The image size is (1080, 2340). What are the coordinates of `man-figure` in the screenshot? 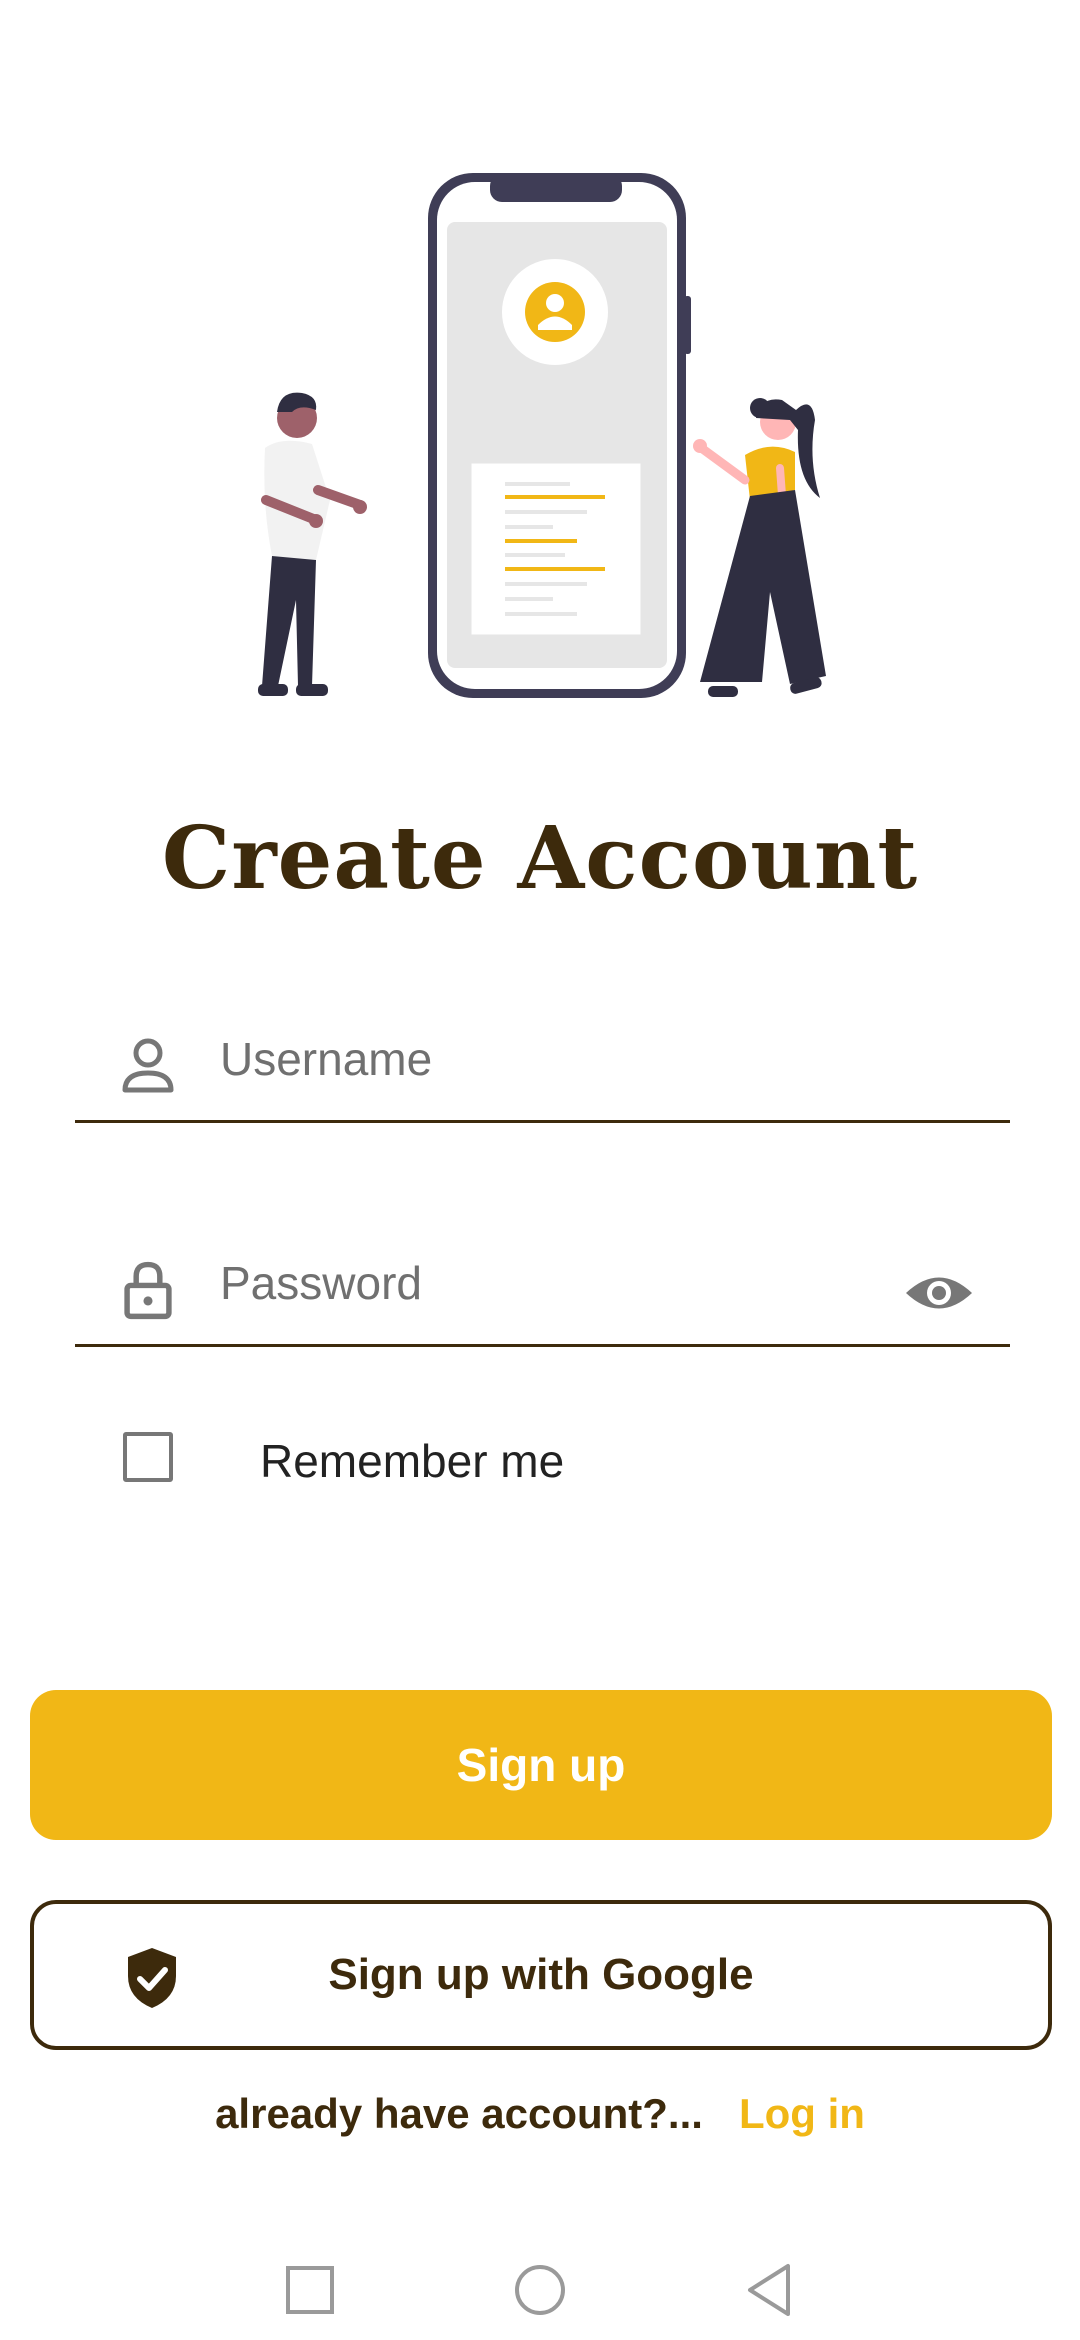 It's located at (312, 544).